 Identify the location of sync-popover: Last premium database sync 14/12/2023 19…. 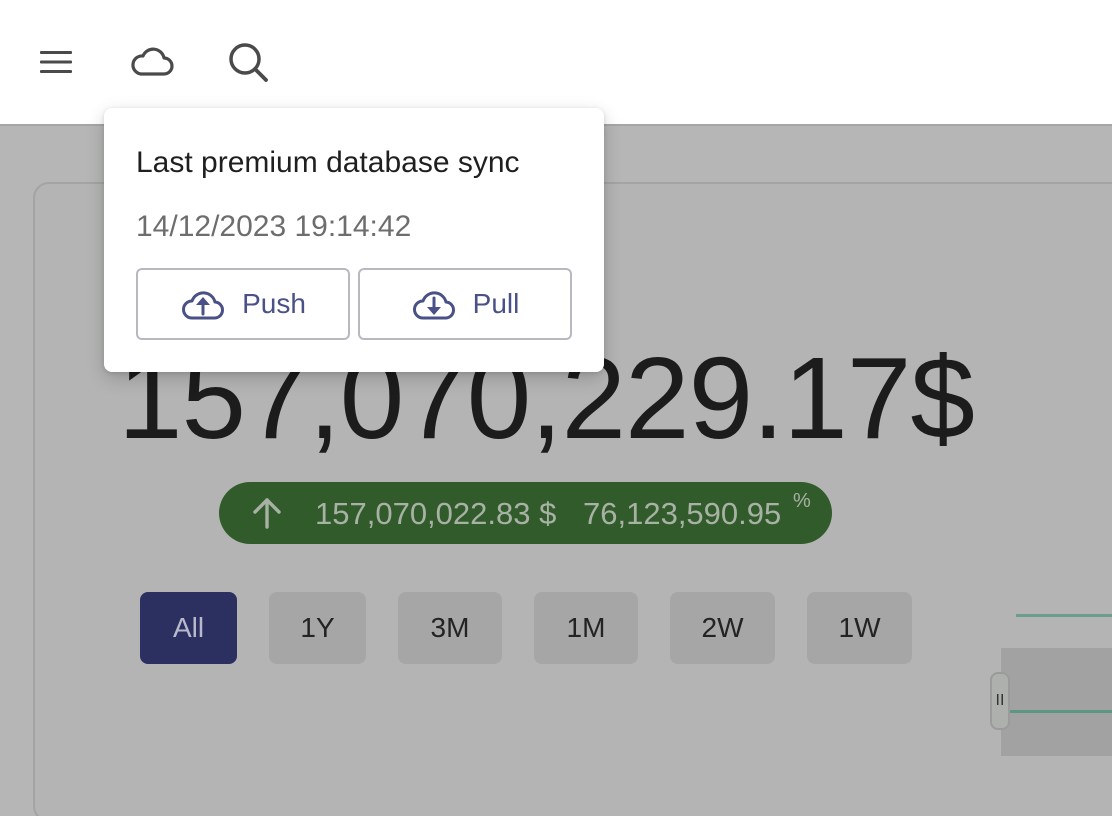
(354, 240).